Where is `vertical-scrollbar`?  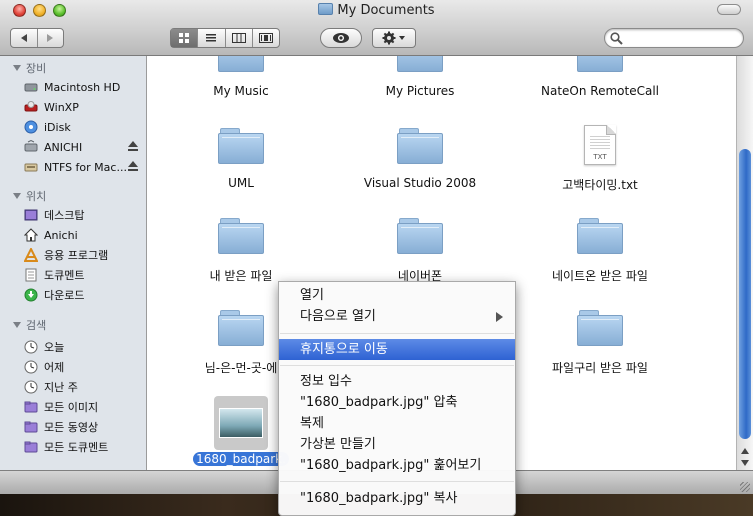 vertical-scrollbar is located at coordinates (744, 263).